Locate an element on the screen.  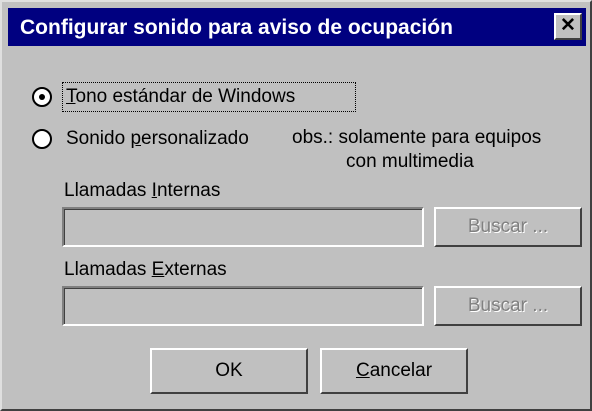
radio-selected-dot is located at coordinates (42, 97).